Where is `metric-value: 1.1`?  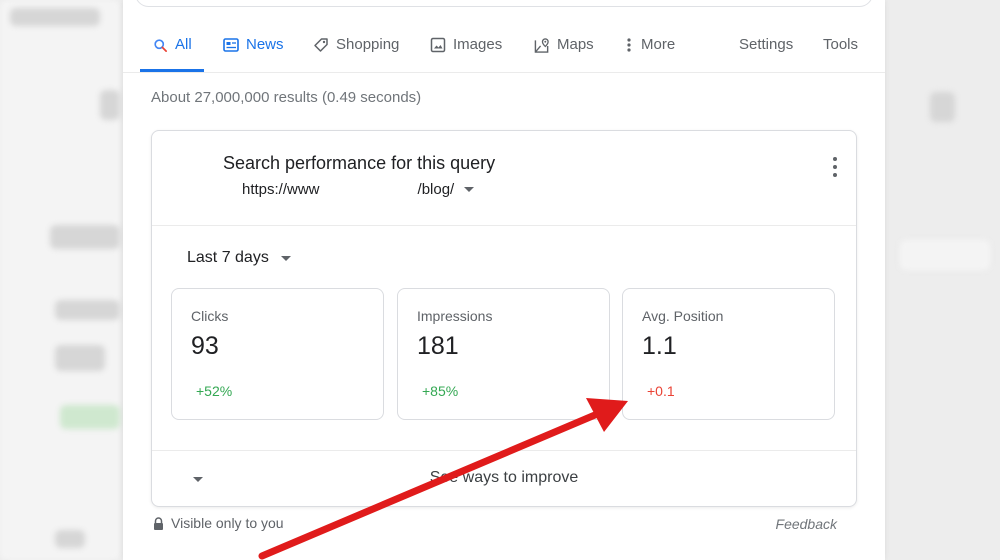 metric-value: 1.1 is located at coordinates (659, 346).